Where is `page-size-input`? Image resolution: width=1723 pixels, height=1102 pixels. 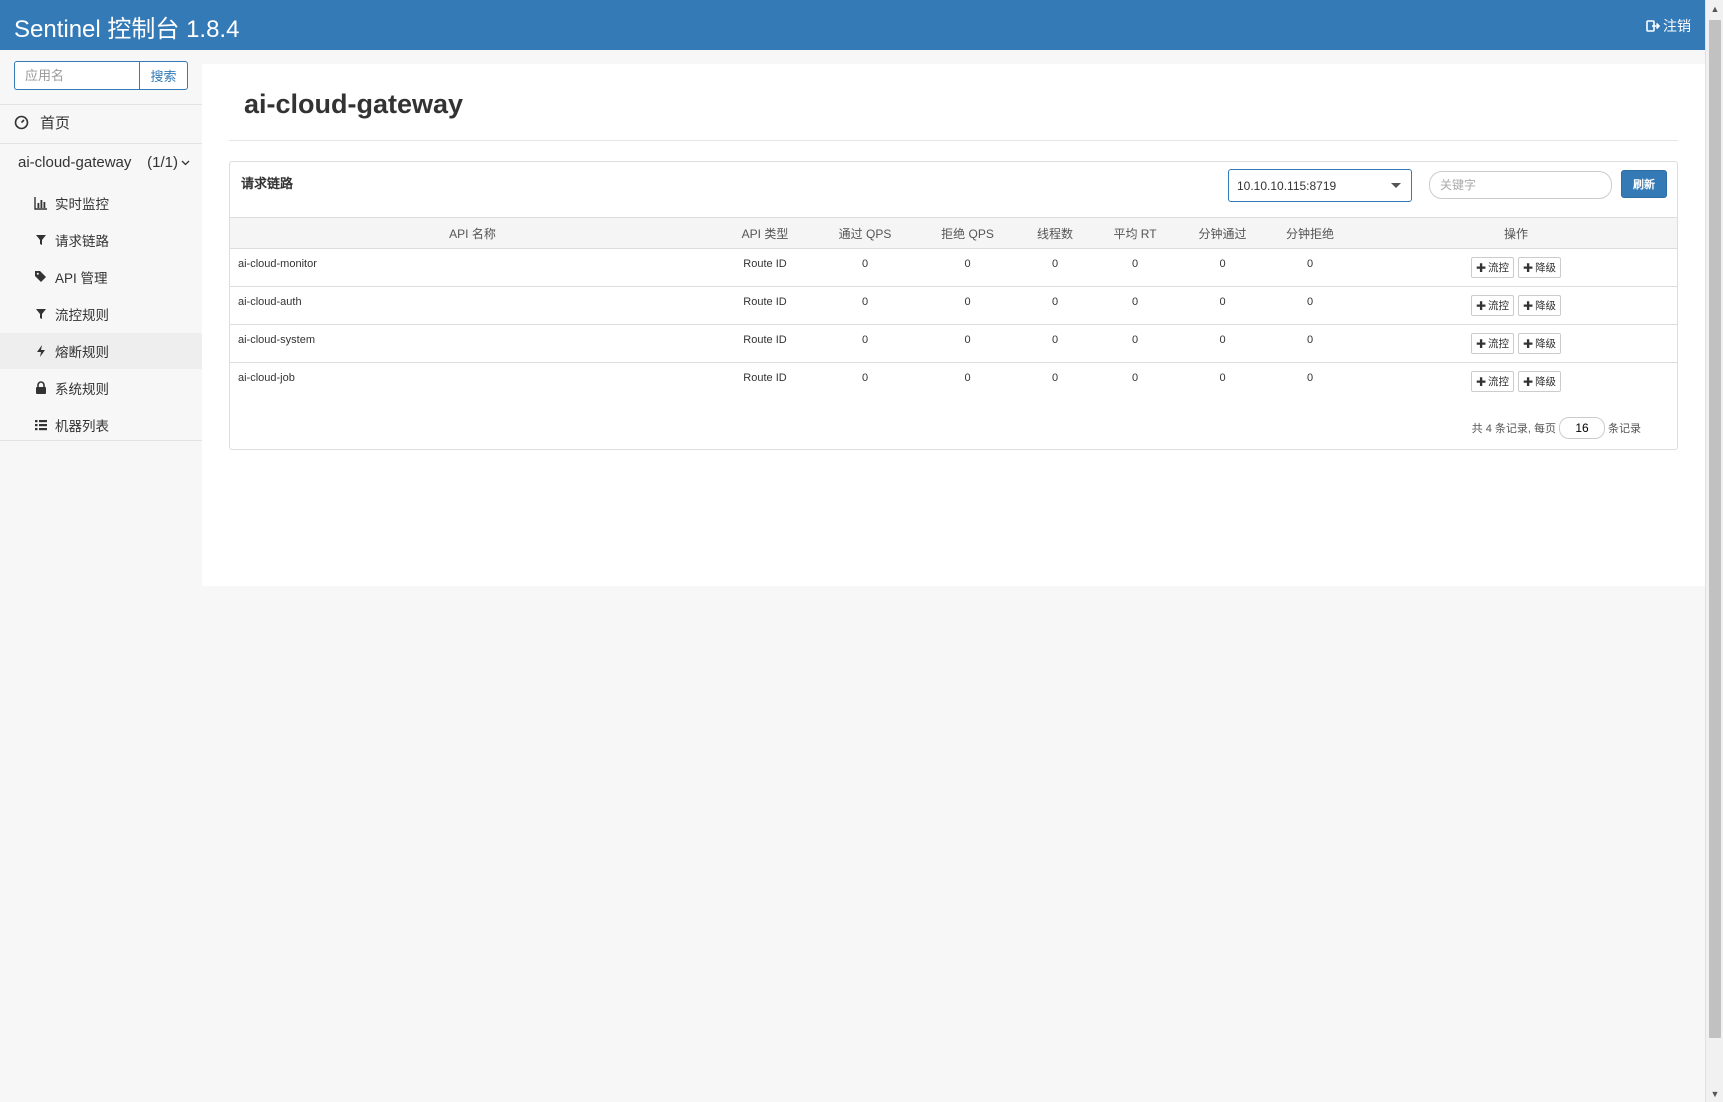
page-size-input is located at coordinates (1582, 428).